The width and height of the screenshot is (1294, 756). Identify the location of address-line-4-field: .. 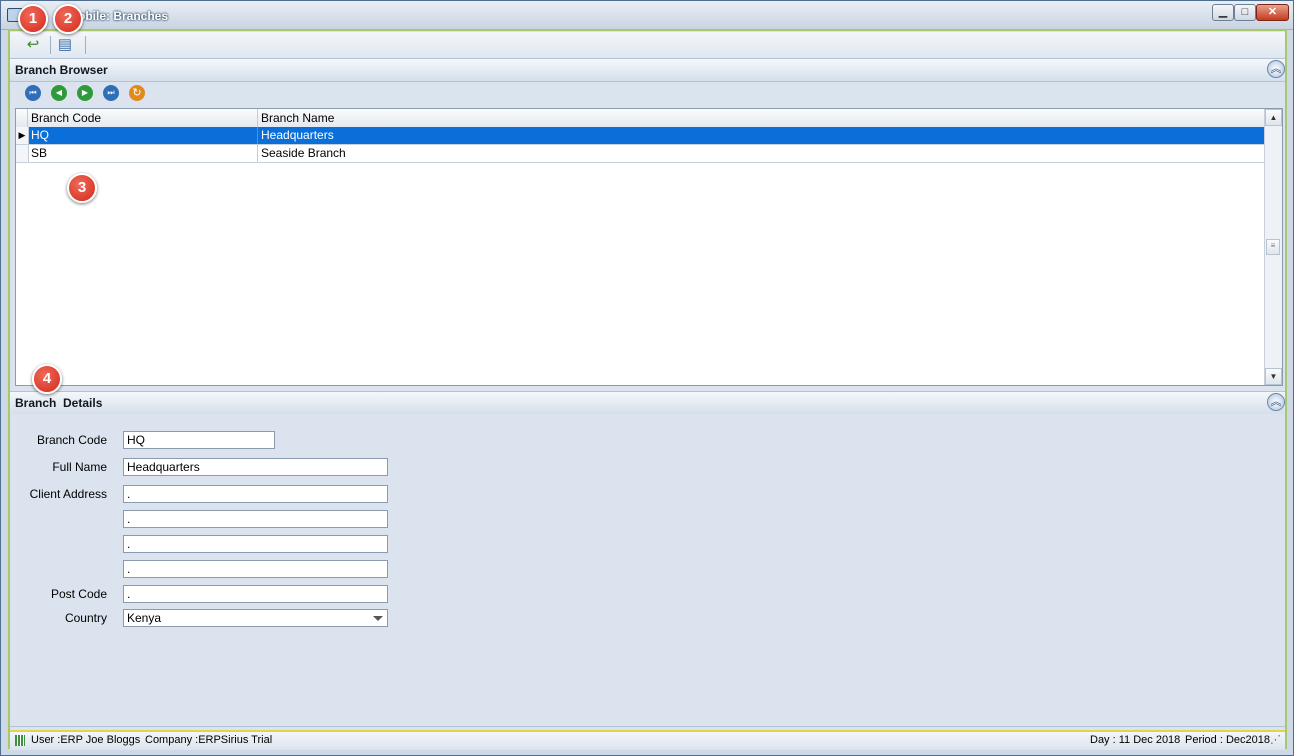
(255, 569).